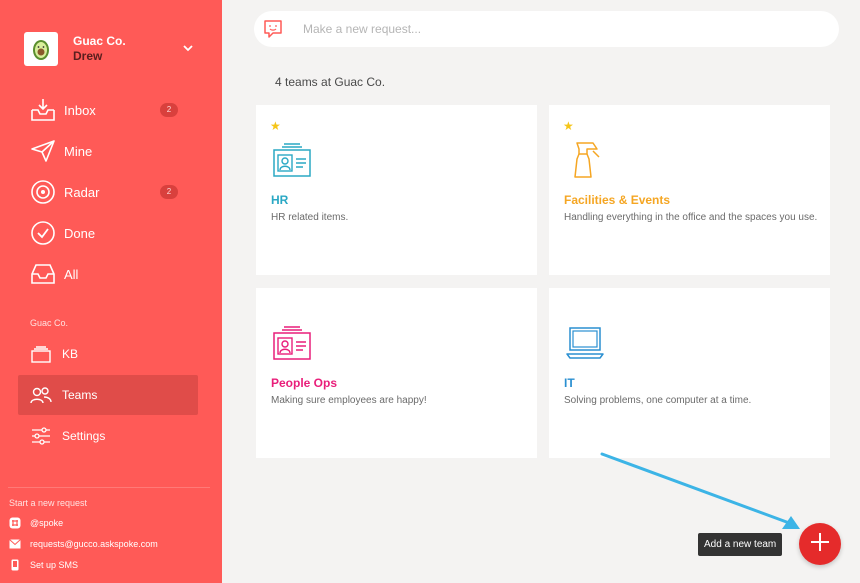  I want to click on contact-email: requests@gucco.askspoke.com, so click(83, 544).